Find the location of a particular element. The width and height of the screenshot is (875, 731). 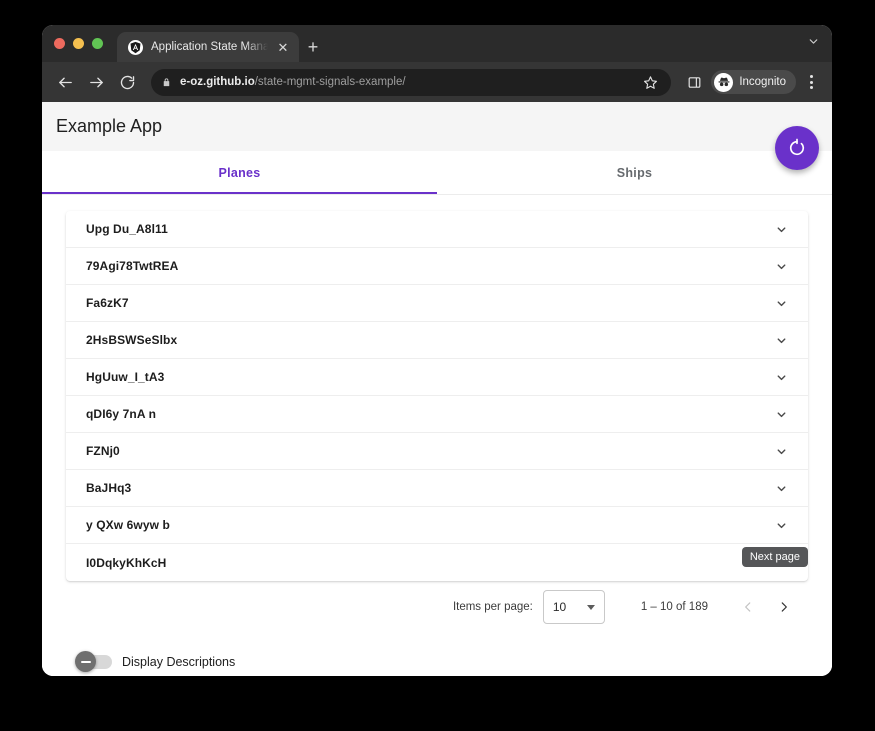

incognito-chip: Incognito is located at coordinates (753, 82).